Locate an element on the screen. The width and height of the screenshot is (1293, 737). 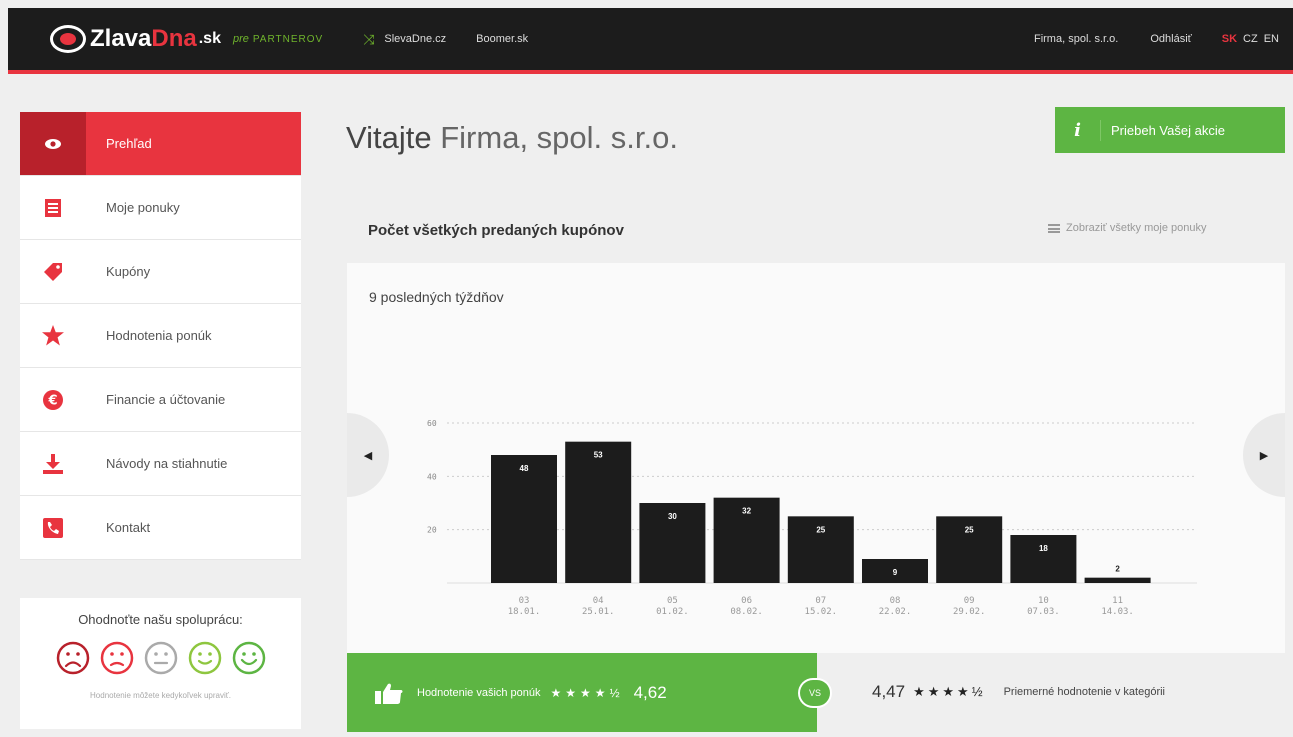
x-tick-week: 06 is located at coordinates (746, 601).